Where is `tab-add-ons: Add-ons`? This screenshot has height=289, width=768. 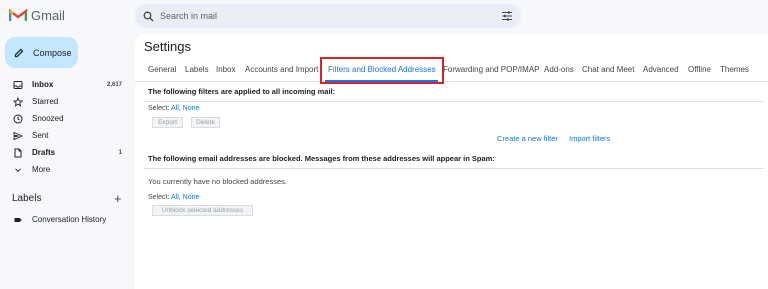
tab-add-ons: Add-ons is located at coordinates (559, 69).